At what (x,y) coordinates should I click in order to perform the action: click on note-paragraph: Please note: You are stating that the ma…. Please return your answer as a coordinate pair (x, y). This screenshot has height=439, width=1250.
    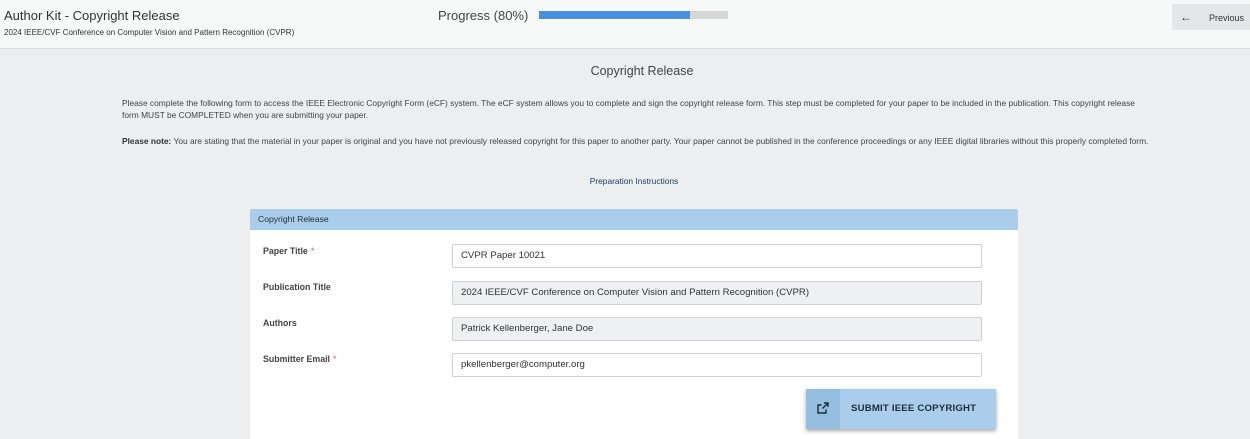
    Looking at the image, I should click on (637, 141).